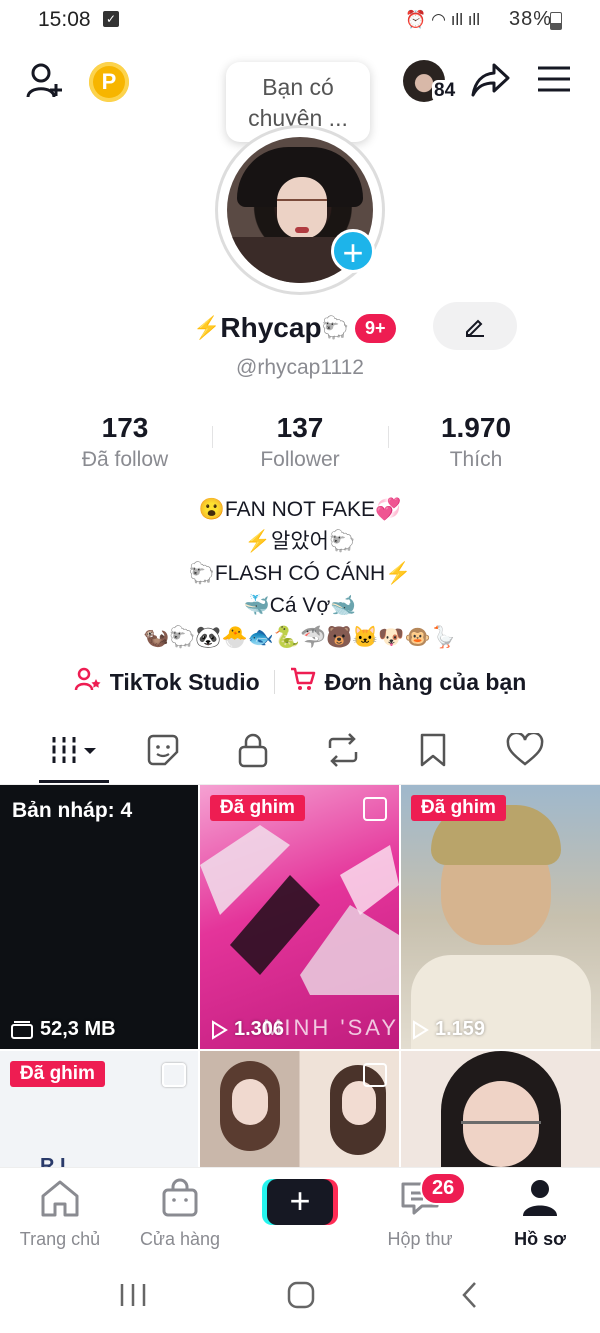 The width and height of the screenshot is (600, 1333). What do you see at coordinates (180, 1239) in the screenshot?
I see `nav-shop-label: Cửa hàng` at bounding box center [180, 1239].